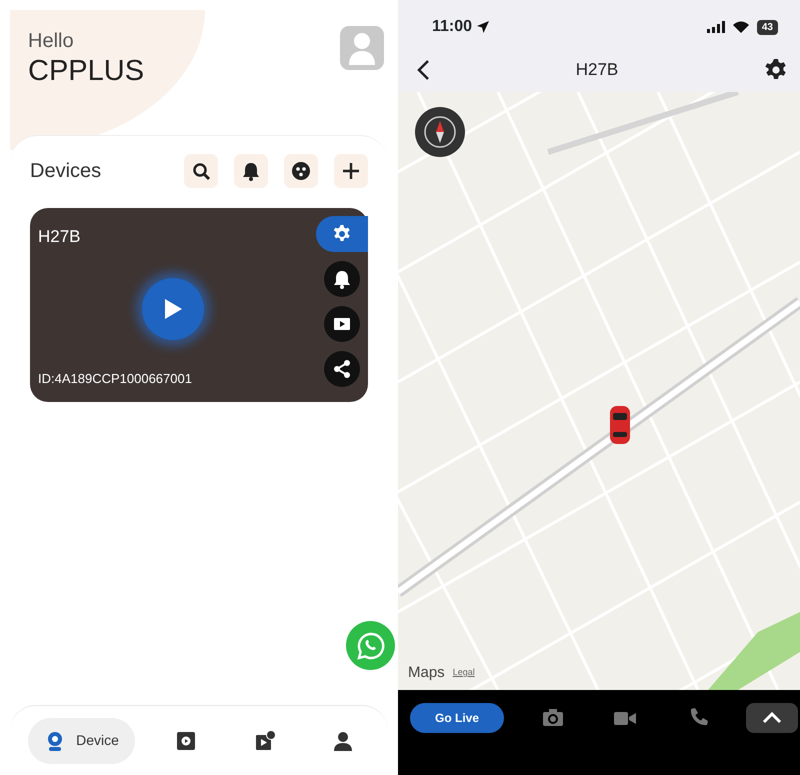 This screenshot has width=800, height=775. Describe the element at coordinates (342, 324) in the screenshot. I see `video-button` at that location.